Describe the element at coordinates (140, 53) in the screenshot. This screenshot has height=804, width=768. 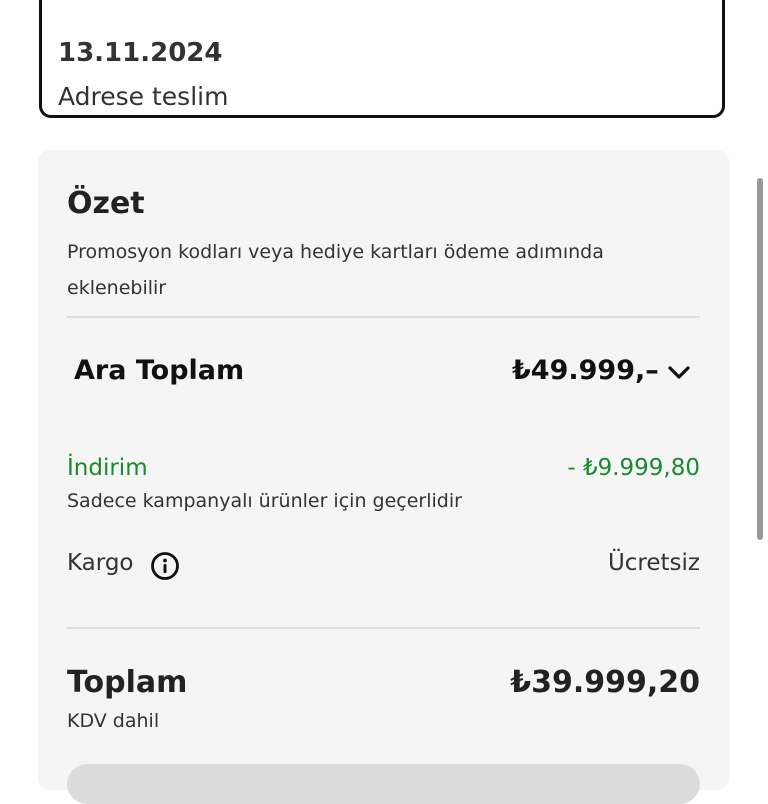
I see `delivery-date: 13.11.2024` at that location.